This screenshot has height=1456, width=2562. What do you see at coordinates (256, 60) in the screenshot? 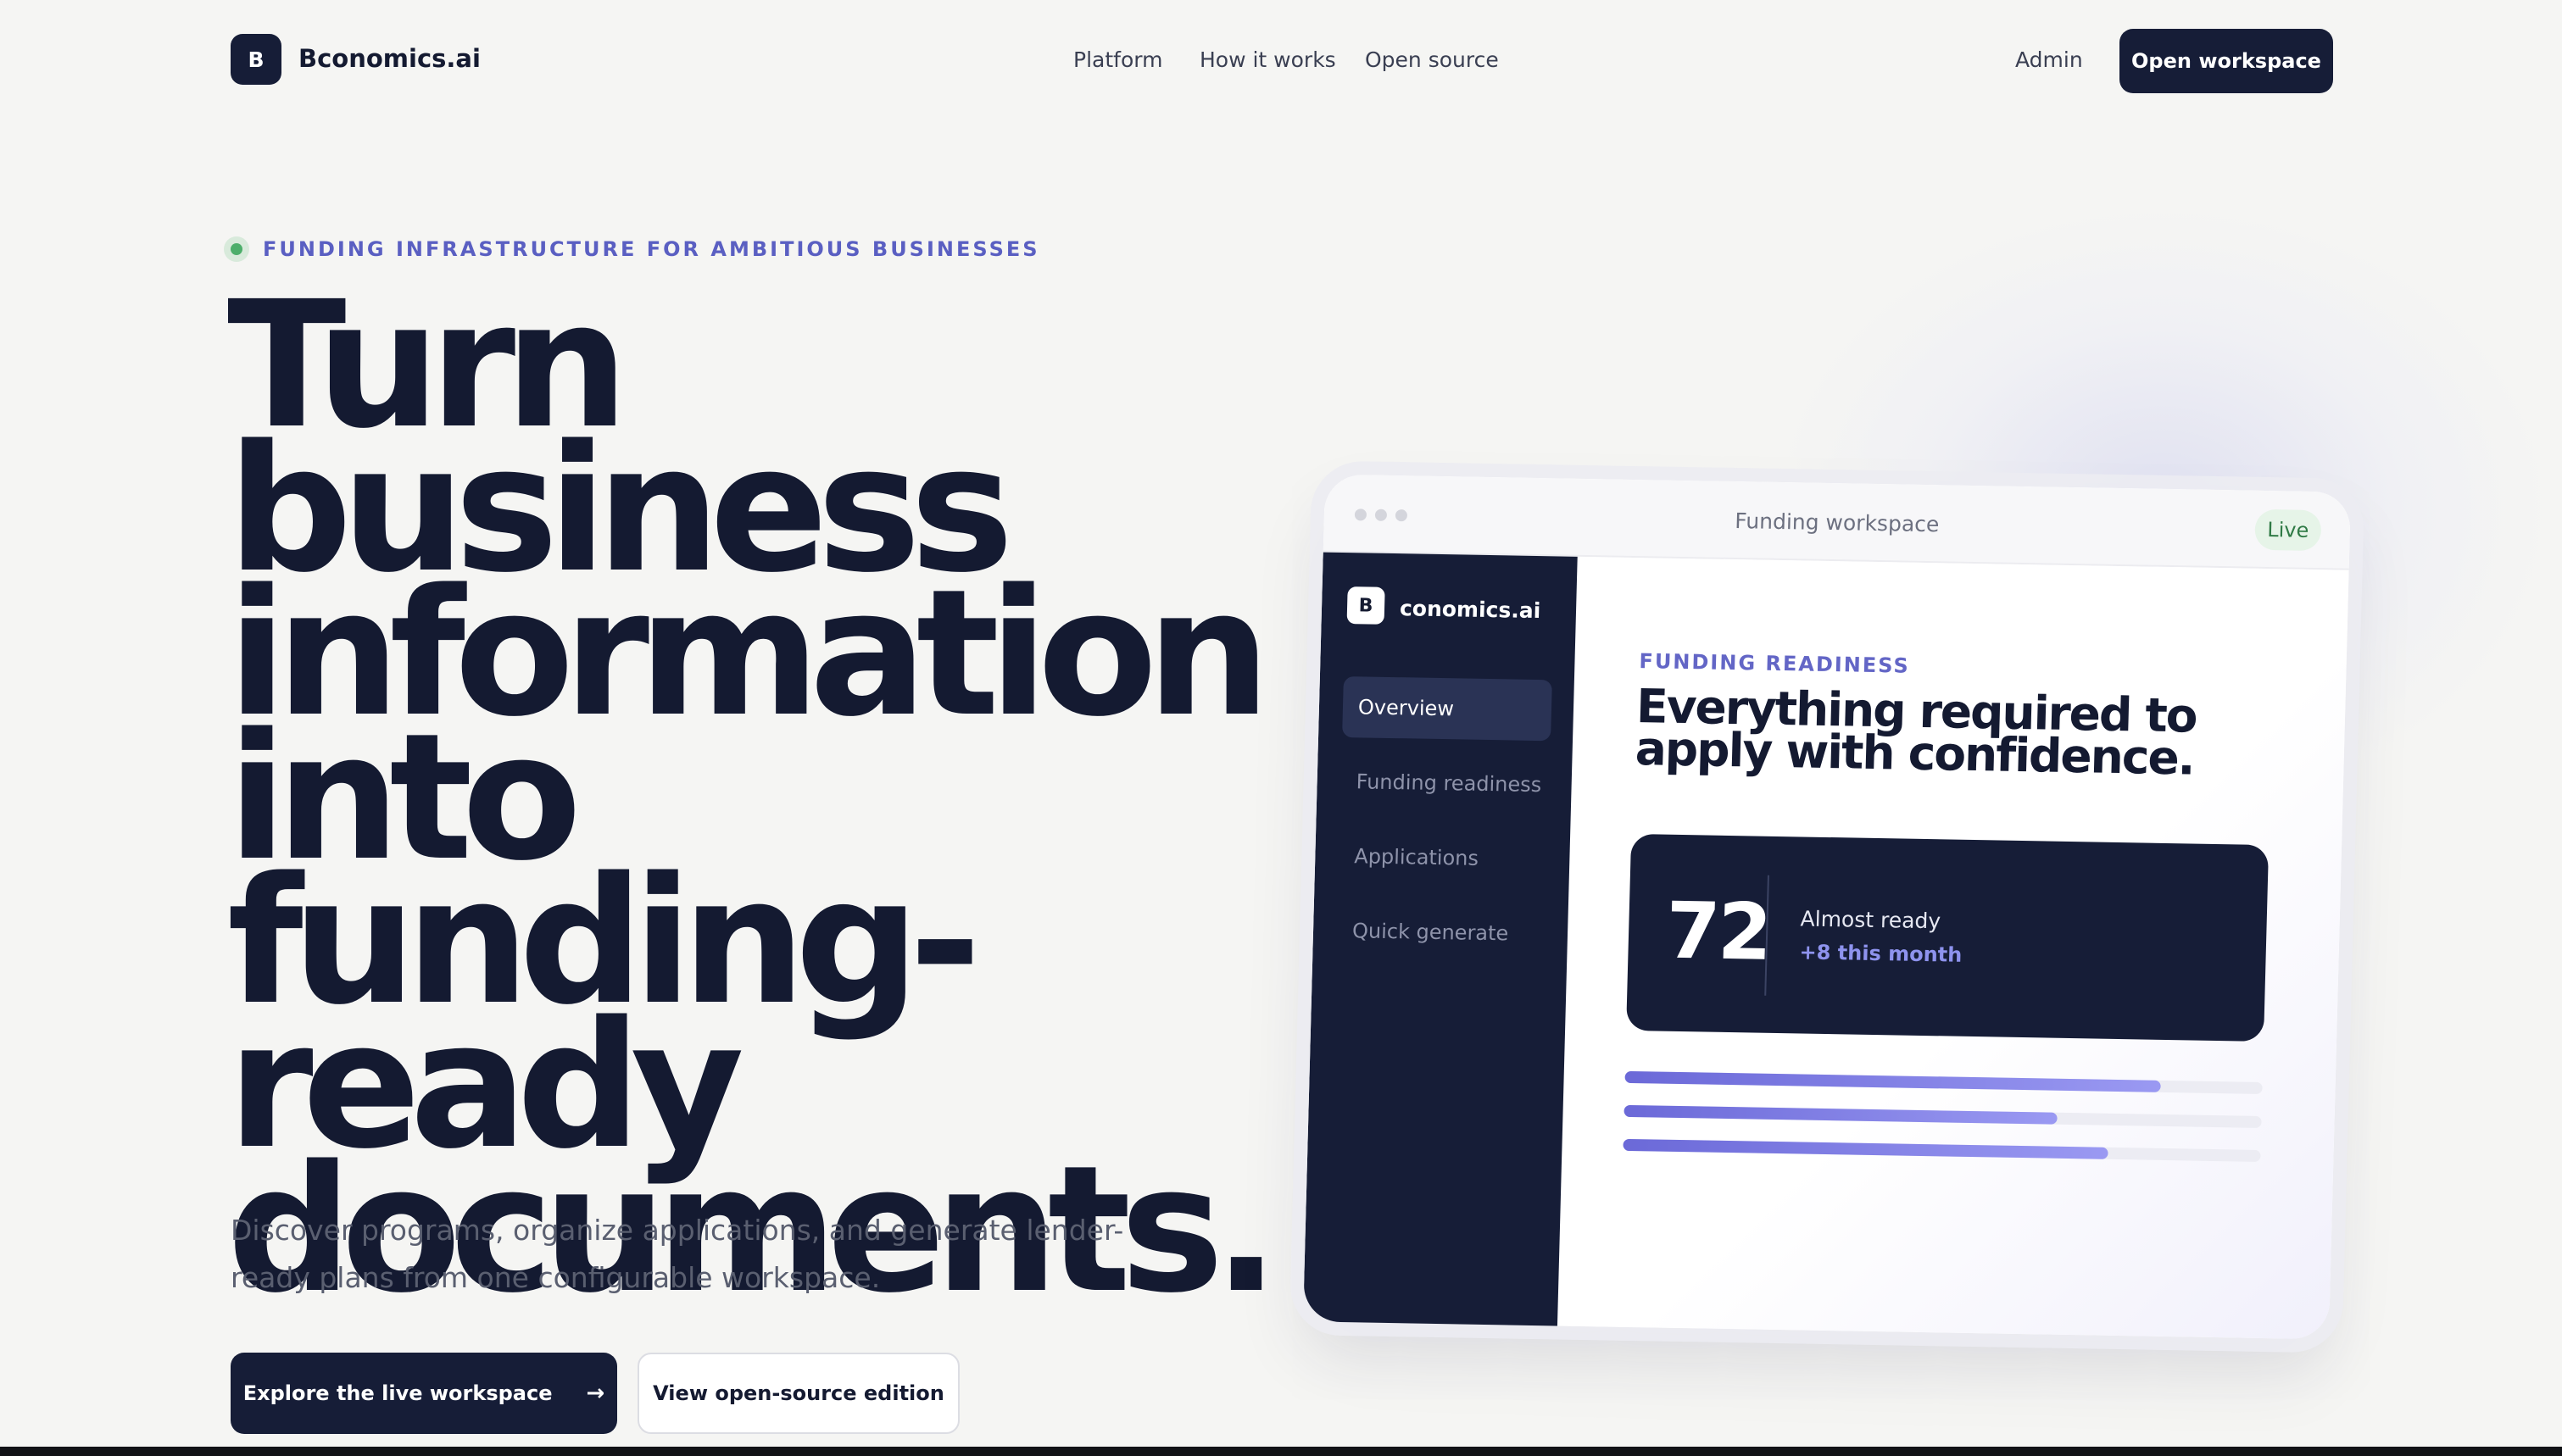
I see `brand-logo-icon: B` at bounding box center [256, 60].